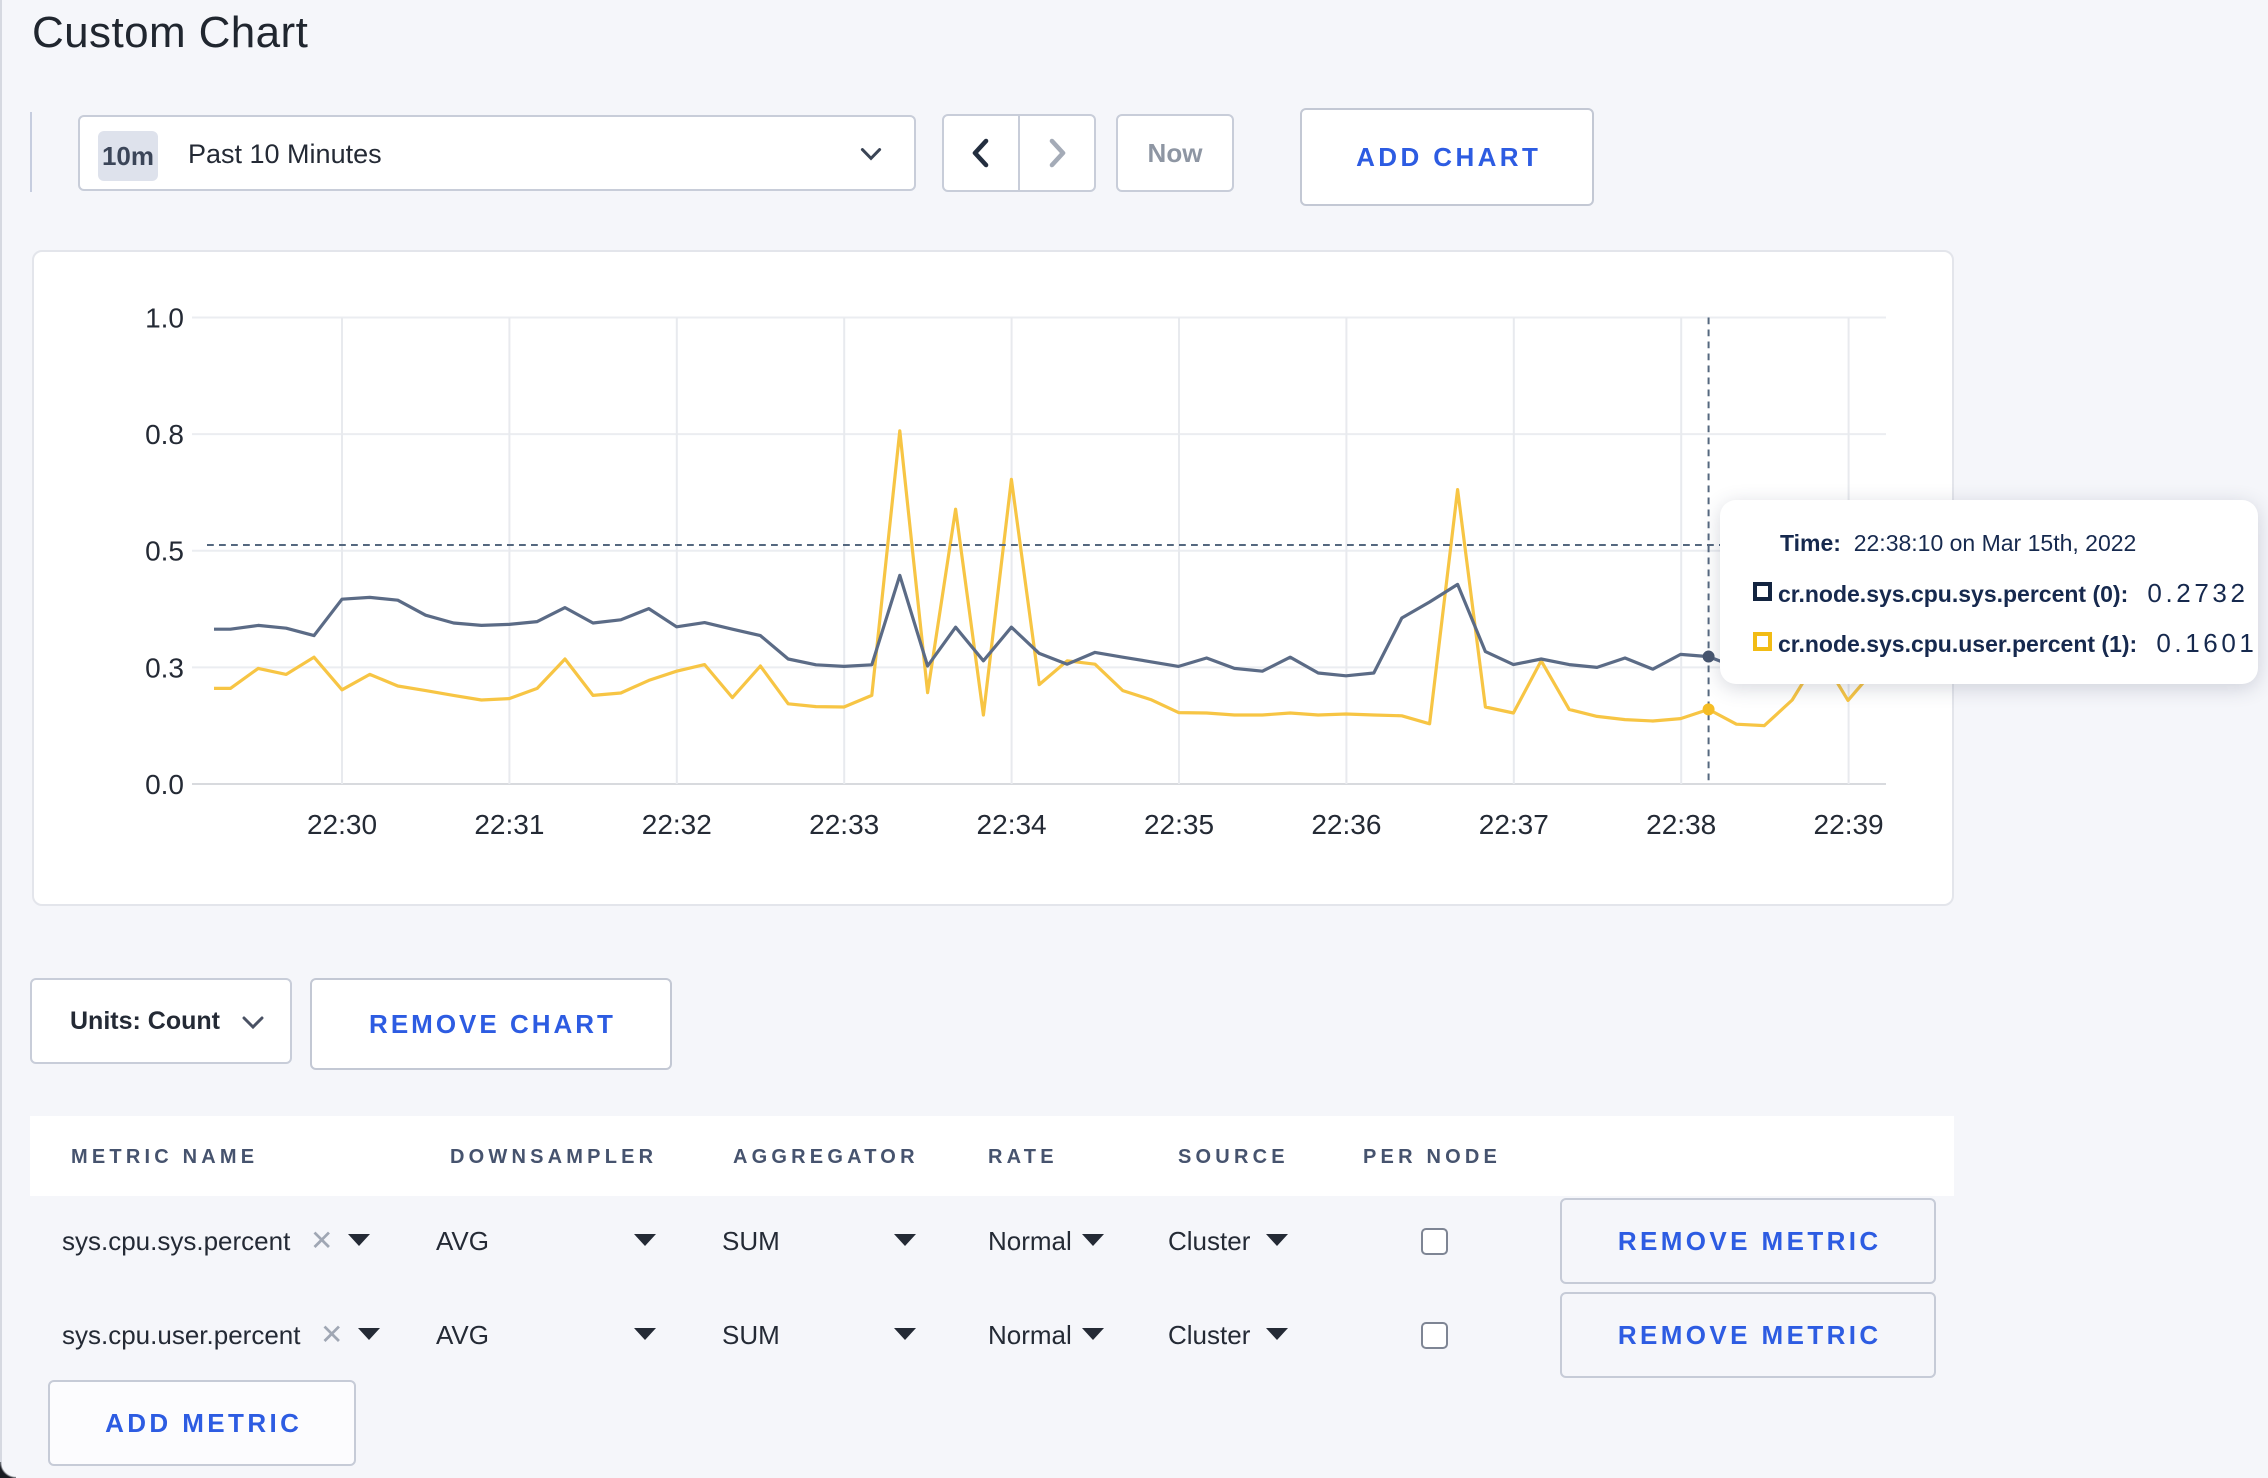 This screenshot has width=2268, height=1478. I want to click on svg-text: 0.3, so click(164, 667).